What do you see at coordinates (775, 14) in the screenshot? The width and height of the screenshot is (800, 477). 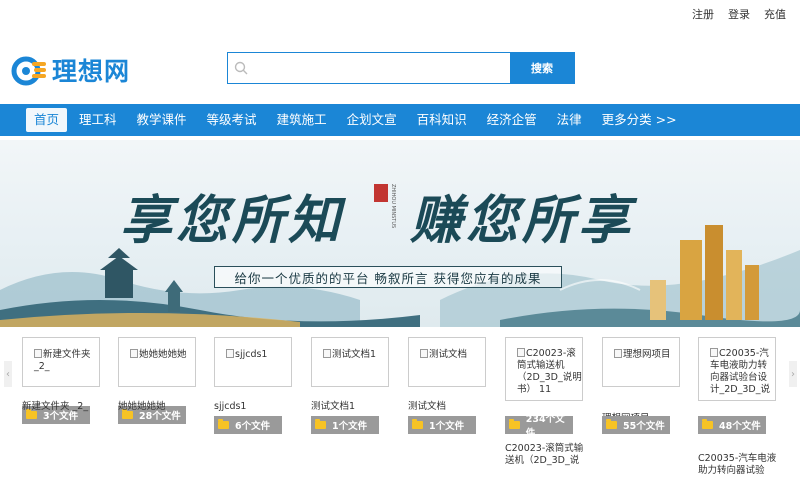 I see `recharge-link: 充值` at bounding box center [775, 14].